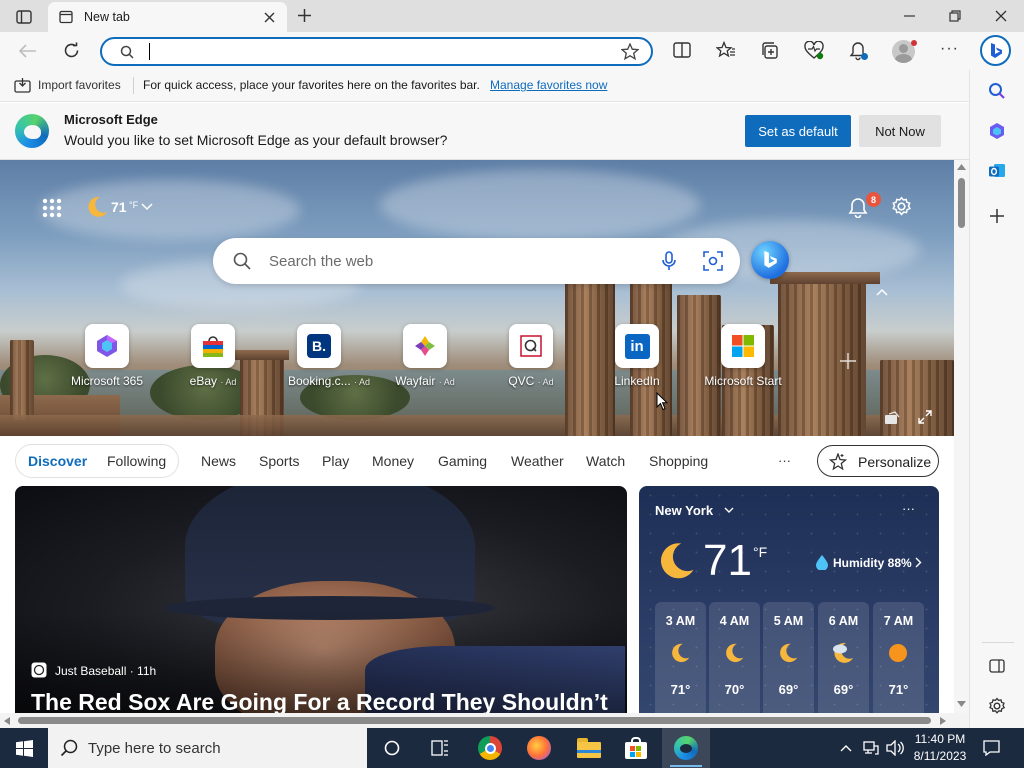 Image resolution: width=1024 pixels, height=768 pixels. What do you see at coordinates (321, 261) in the screenshot?
I see `web-search-placeholder: Search the web` at bounding box center [321, 261].